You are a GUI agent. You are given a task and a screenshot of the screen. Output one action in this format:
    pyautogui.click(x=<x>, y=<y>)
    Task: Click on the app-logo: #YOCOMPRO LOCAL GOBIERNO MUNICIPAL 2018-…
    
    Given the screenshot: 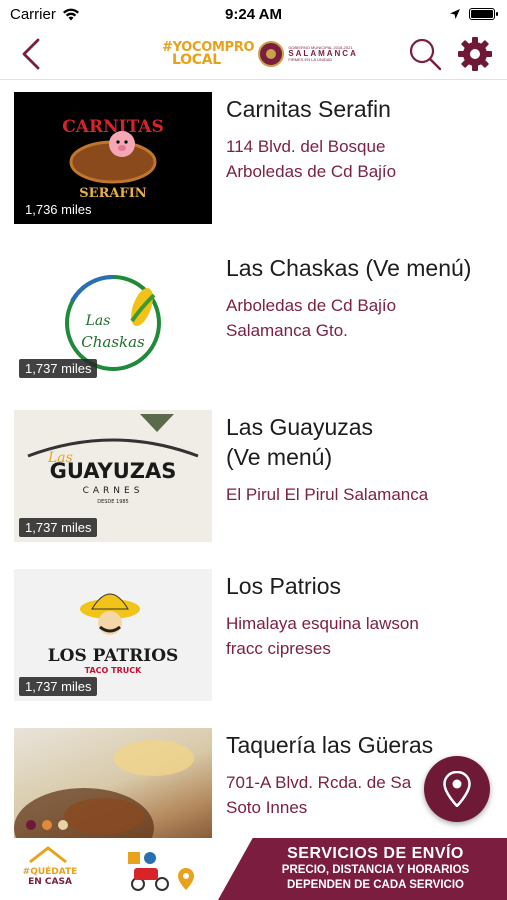 What is the action you would take?
    pyautogui.click(x=260, y=54)
    